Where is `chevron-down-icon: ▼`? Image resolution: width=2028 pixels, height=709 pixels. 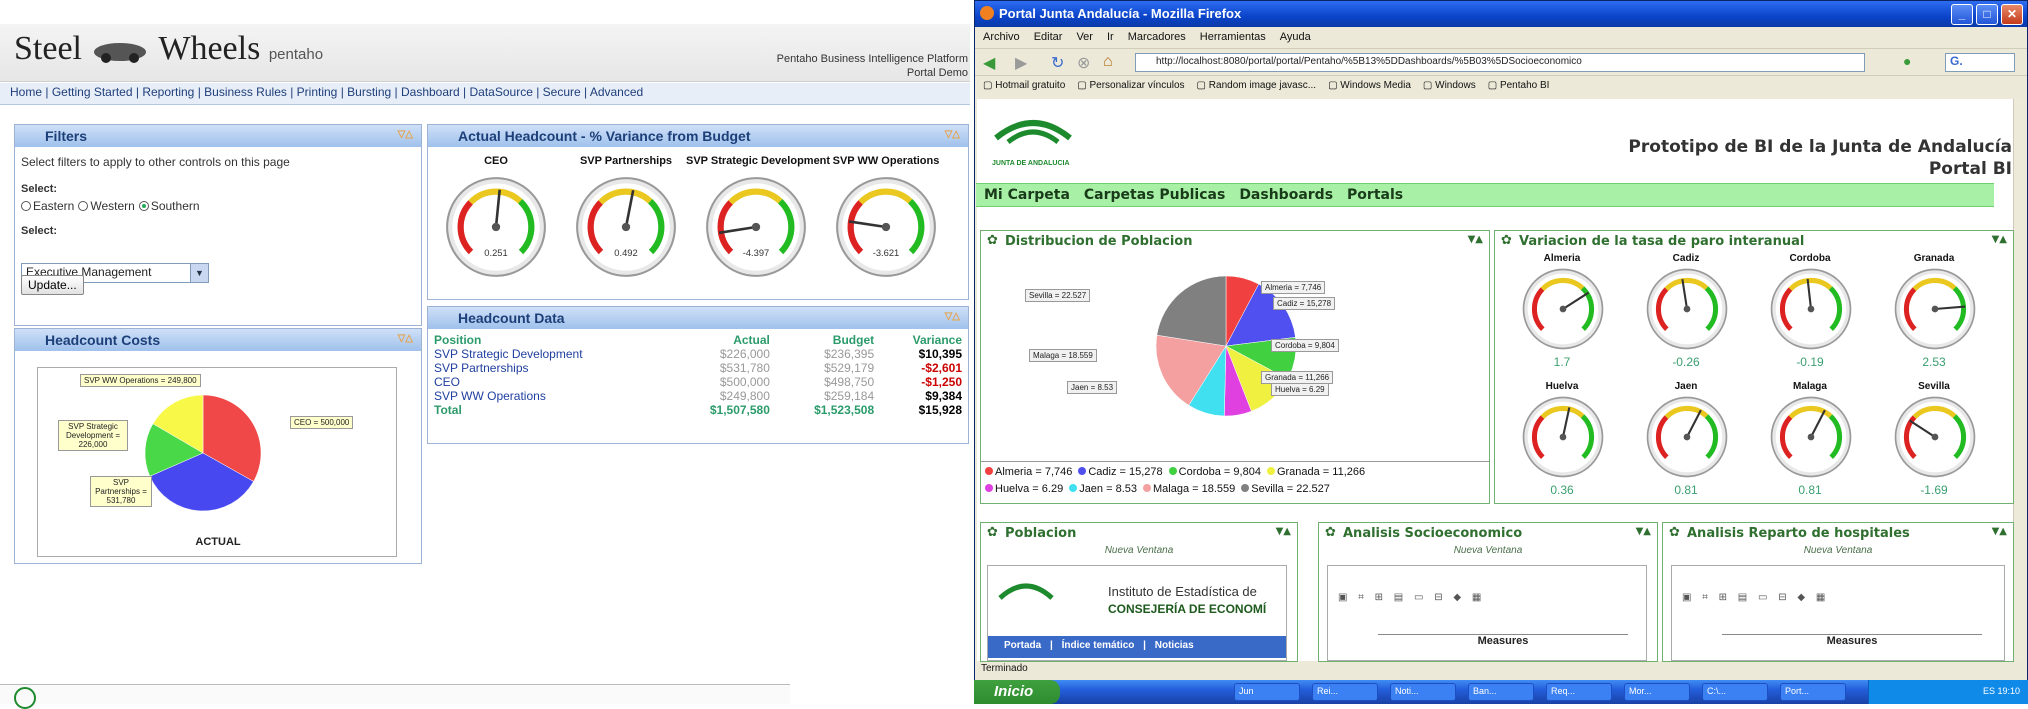
chevron-down-icon: ▼ is located at coordinates (199, 273).